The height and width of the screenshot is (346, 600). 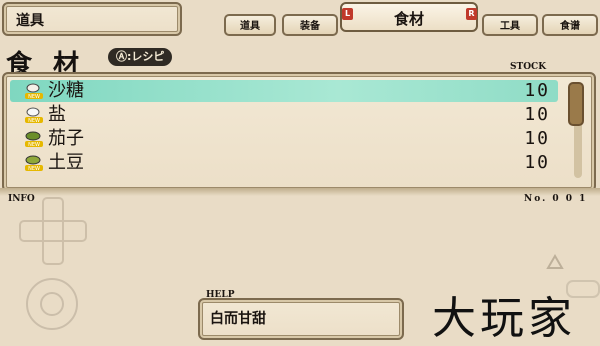 What do you see at coordinates (471, 14) in the screenshot?
I see `r-shoulder-icon: R` at bounding box center [471, 14].